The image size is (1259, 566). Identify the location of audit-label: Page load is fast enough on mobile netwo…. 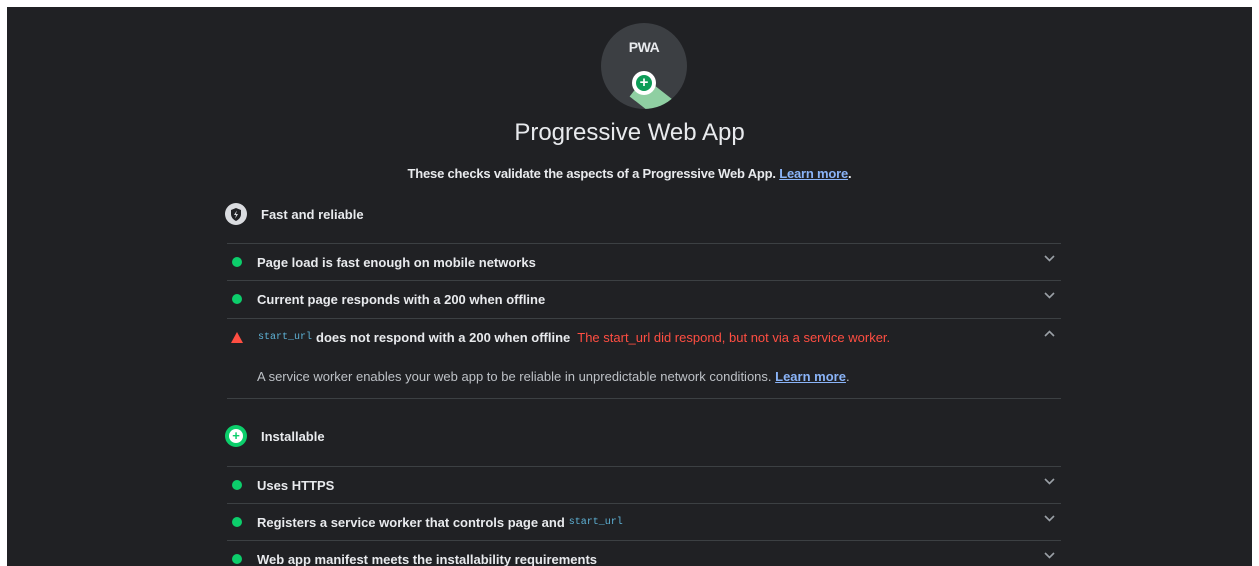
(396, 262).